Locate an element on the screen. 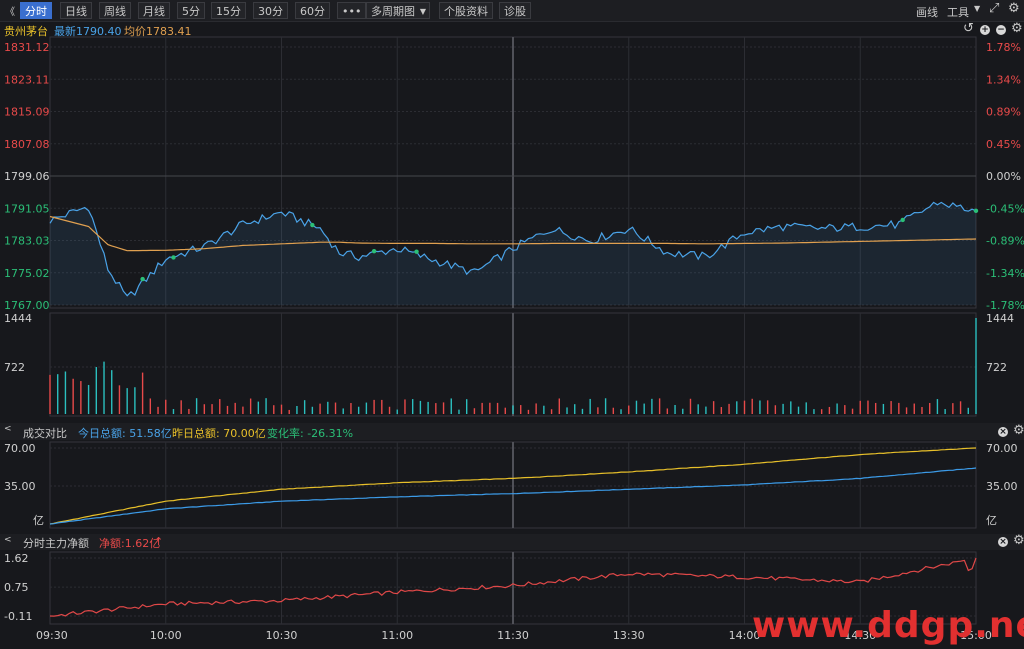 Image resolution: width=1024 pixels, height=649 pixels. time-tick-label: 10:30 is located at coordinates (282, 635).